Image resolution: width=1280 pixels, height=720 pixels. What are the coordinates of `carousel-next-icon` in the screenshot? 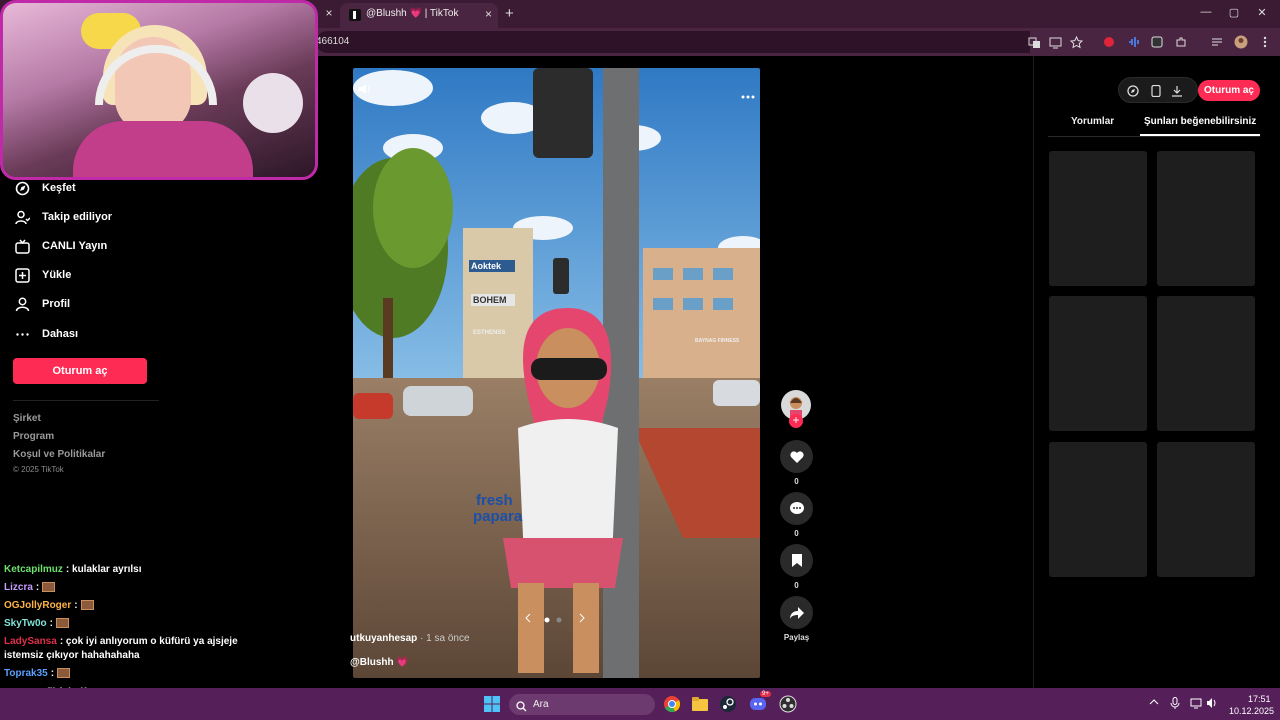 It's located at (582, 619).